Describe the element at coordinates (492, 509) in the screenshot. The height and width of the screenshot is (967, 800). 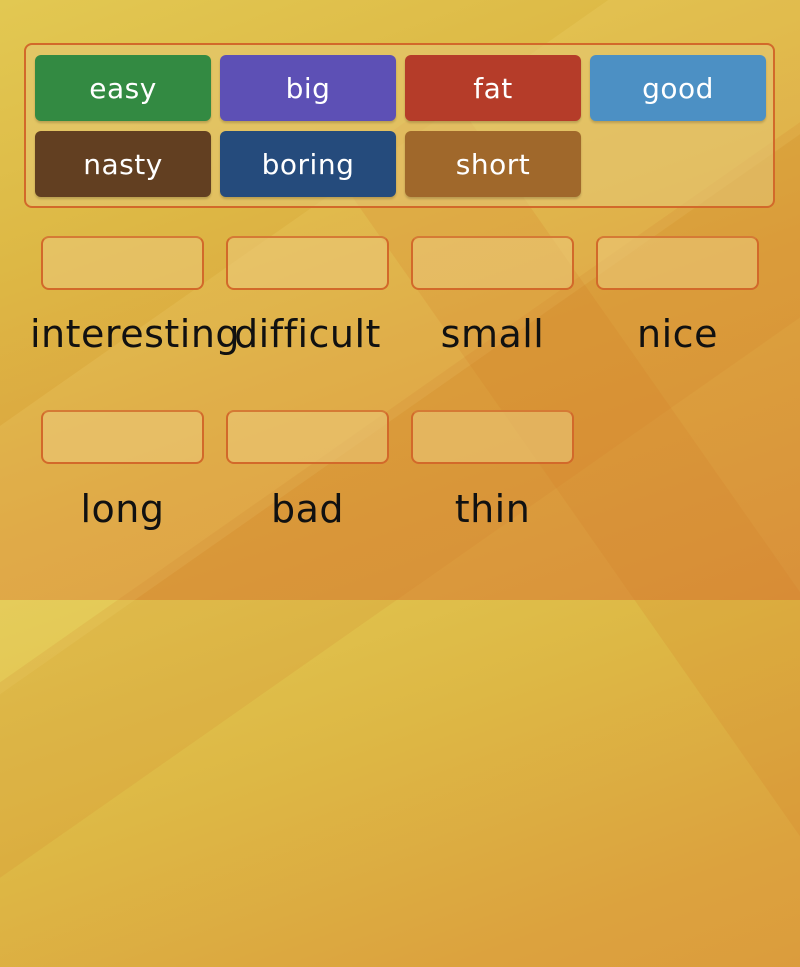
I see `target-label-thin: thin` at that location.